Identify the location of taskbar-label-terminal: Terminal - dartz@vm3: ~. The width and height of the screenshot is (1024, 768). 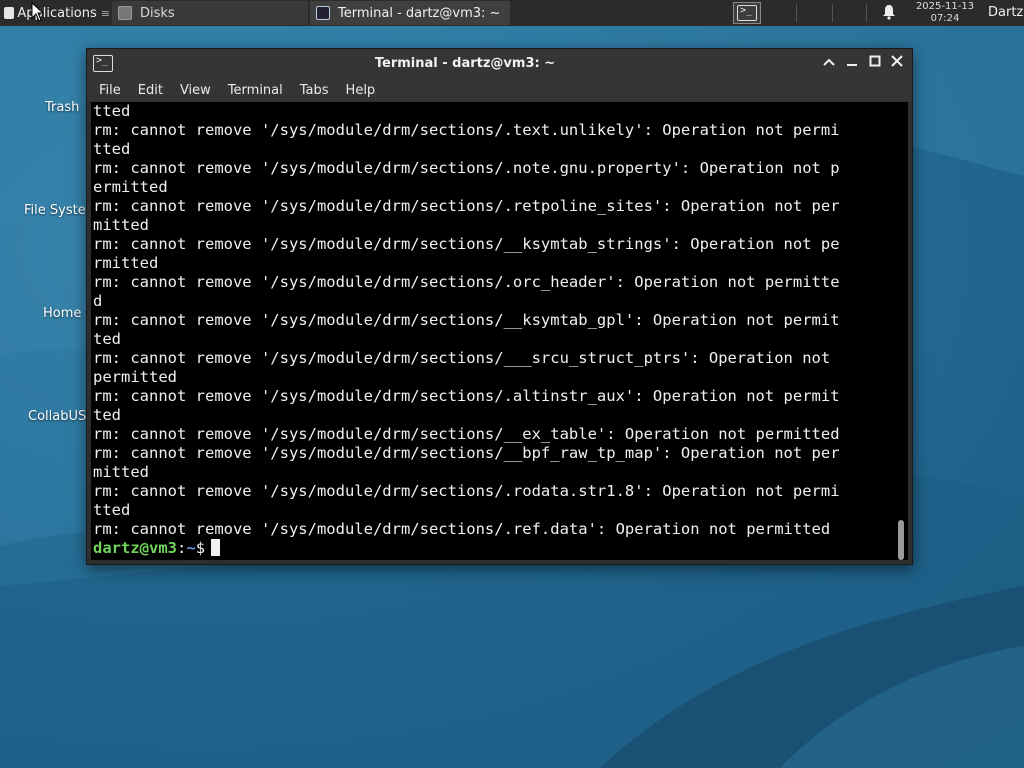
(419, 13).